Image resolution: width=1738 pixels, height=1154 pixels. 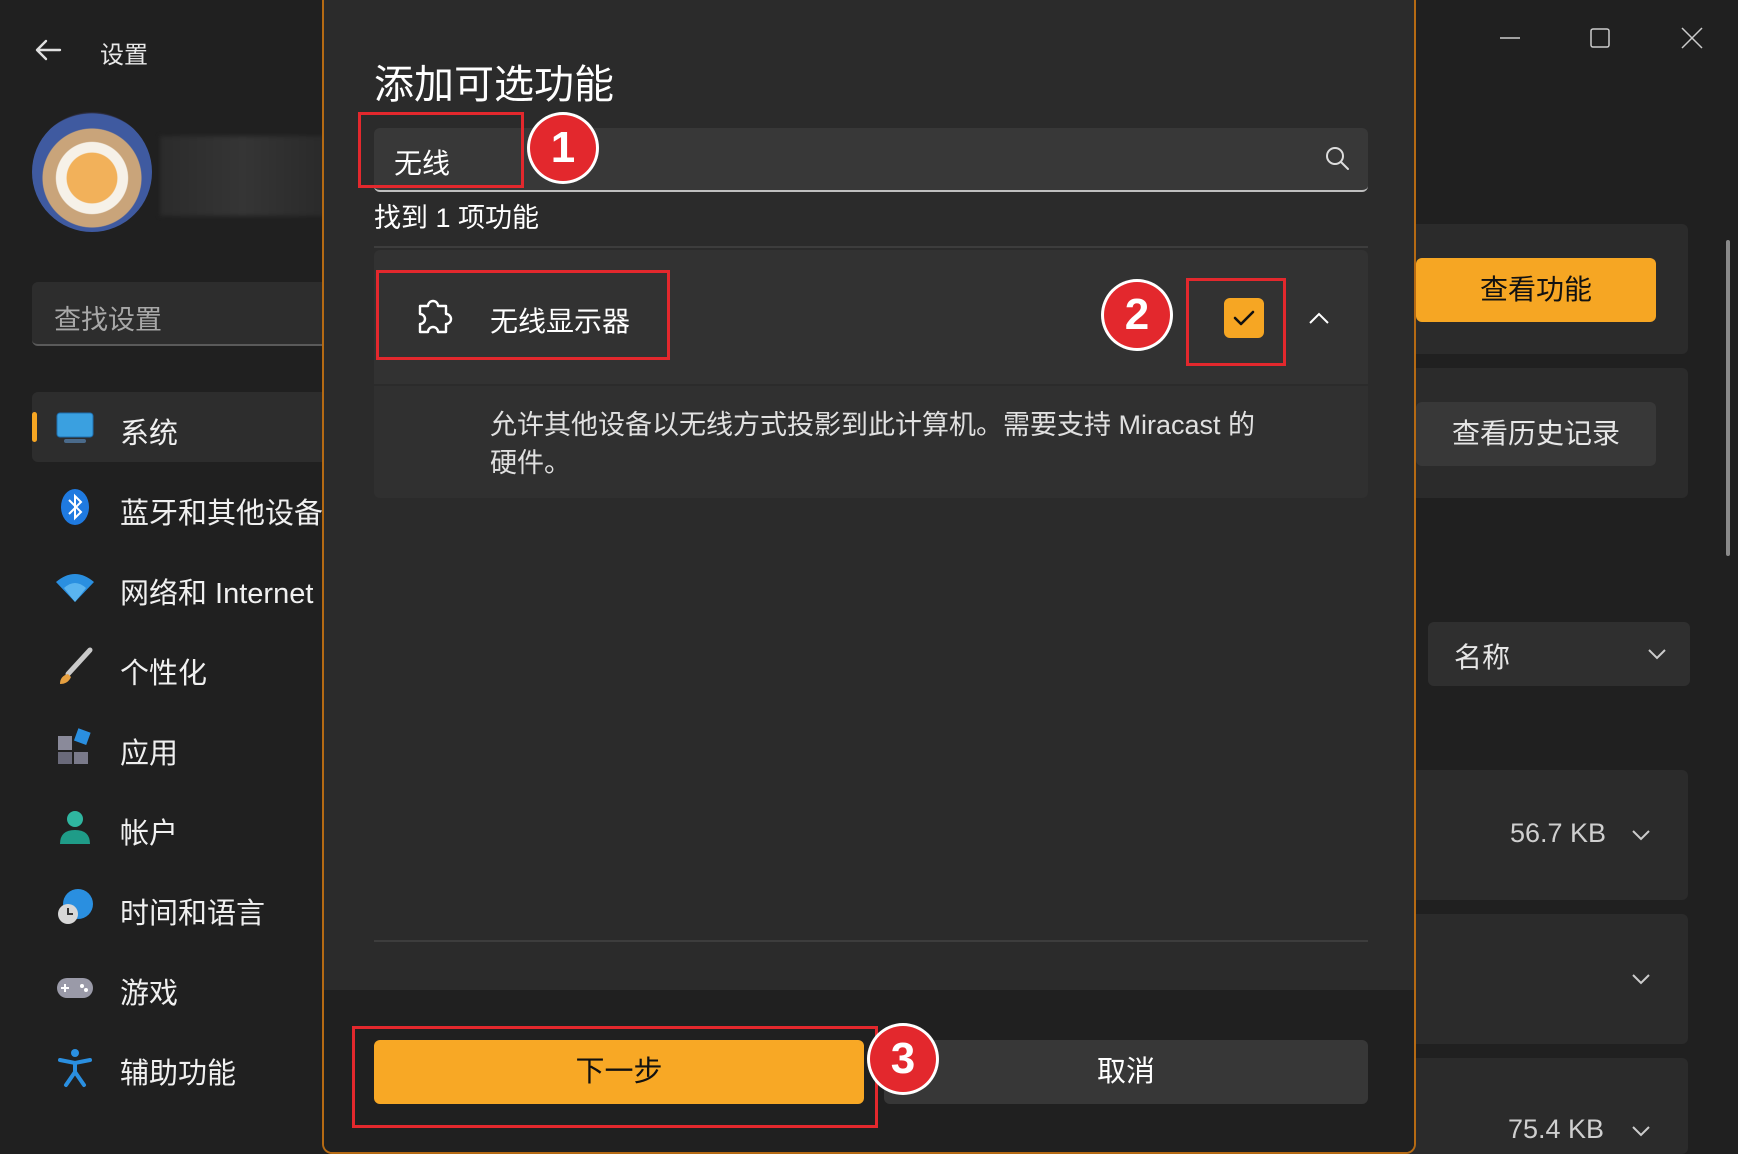 What do you see at coordinates (1544, 979) in the screenshot?
I see `installed-feature-row` at bounding box center [1544, 979].